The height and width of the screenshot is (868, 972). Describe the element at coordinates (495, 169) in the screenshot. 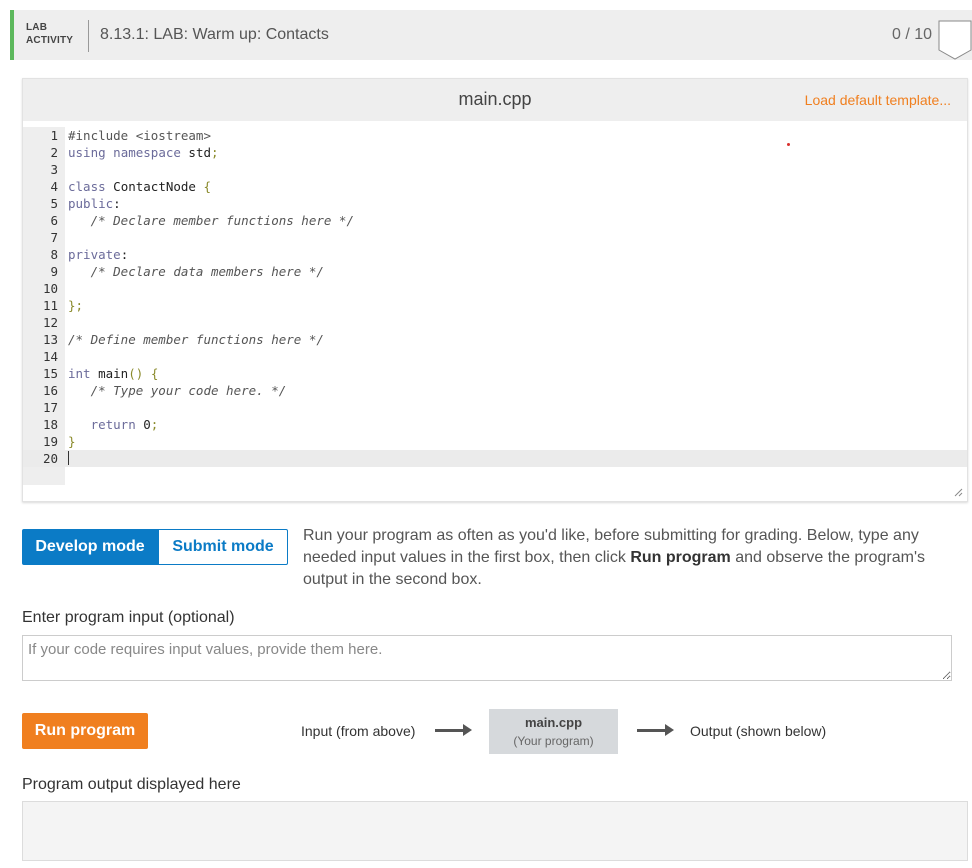

I see `code-line: 3` at that location.